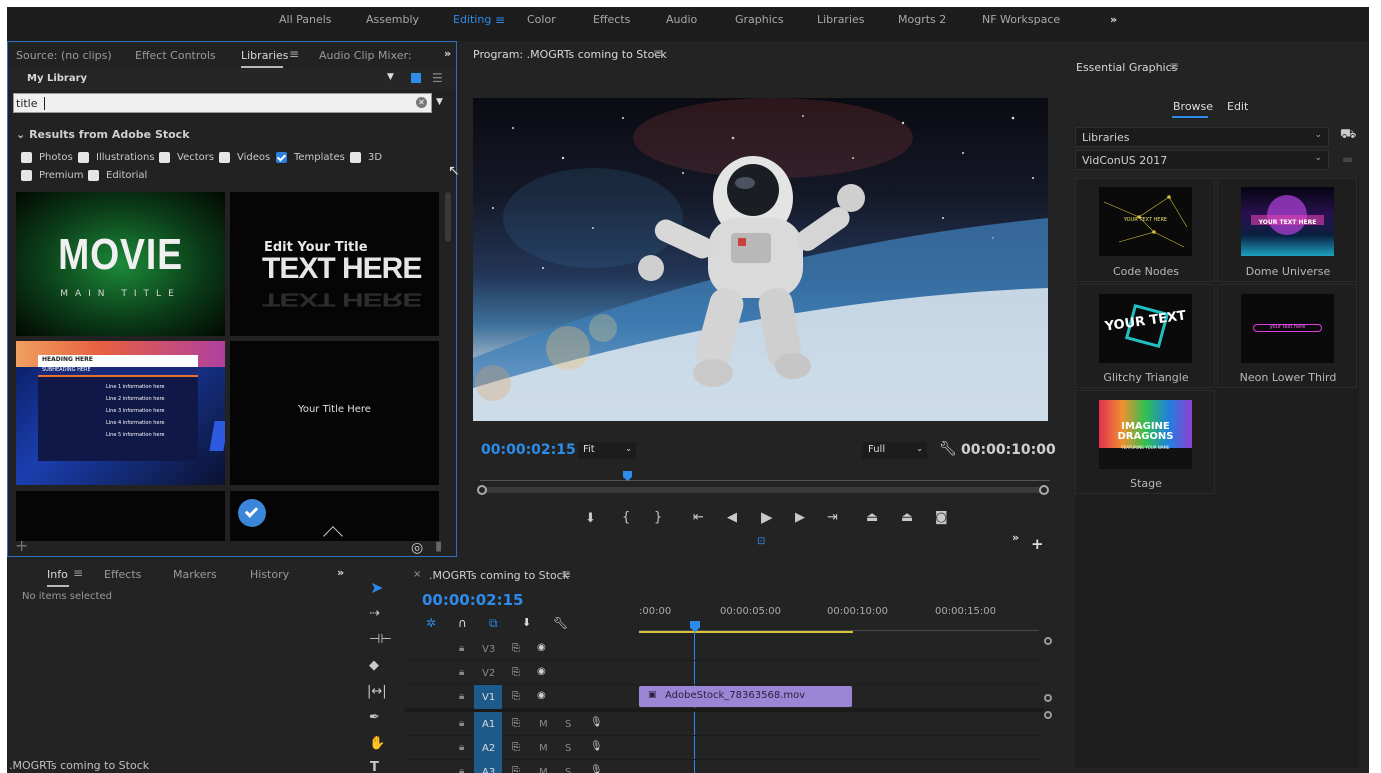 This screenshot has width=1381, height=773. I want to click on program-monitor-title: Program: .MOGRTs coming to Stock, so click(570, 61).